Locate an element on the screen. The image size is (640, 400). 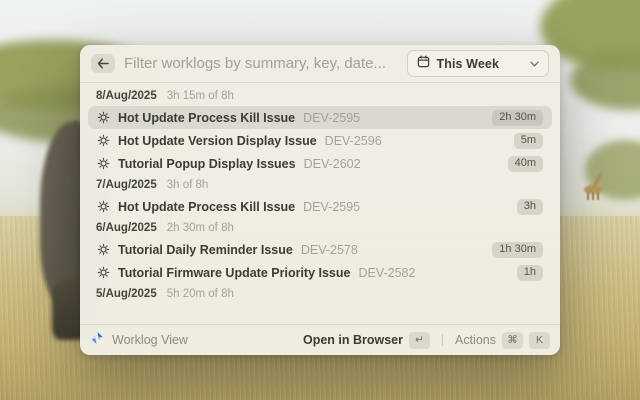
issue-key: DEV-2596 is located at coordinates (353, 140).